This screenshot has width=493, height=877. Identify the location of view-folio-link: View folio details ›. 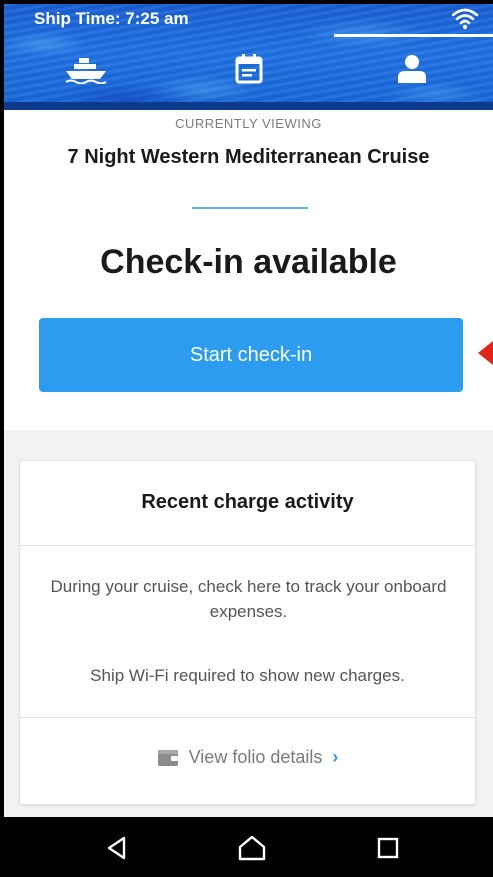
(247, 757).